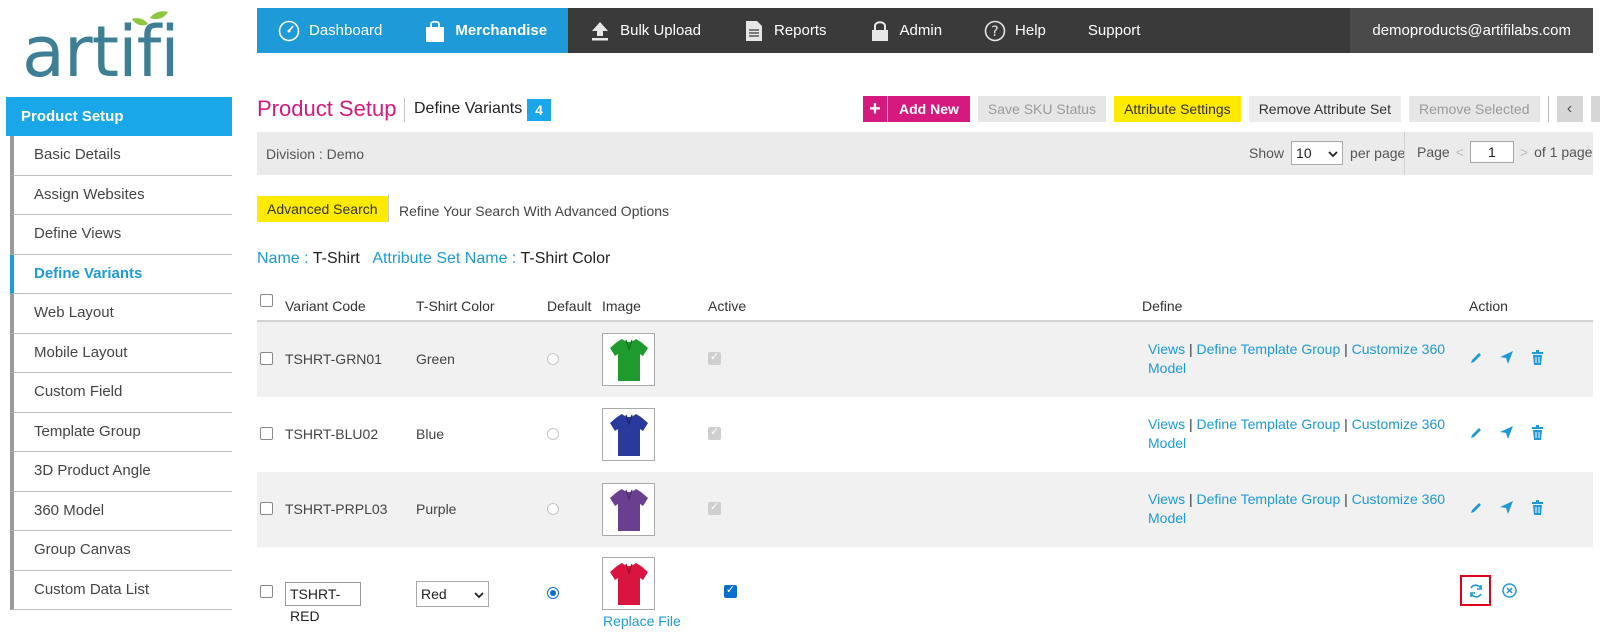 This screenshot has height=639, width=1600. What do you see at coordinates (600, 31) in the screenshot?
I see `upload-icon` at bounding box center [600, 31].